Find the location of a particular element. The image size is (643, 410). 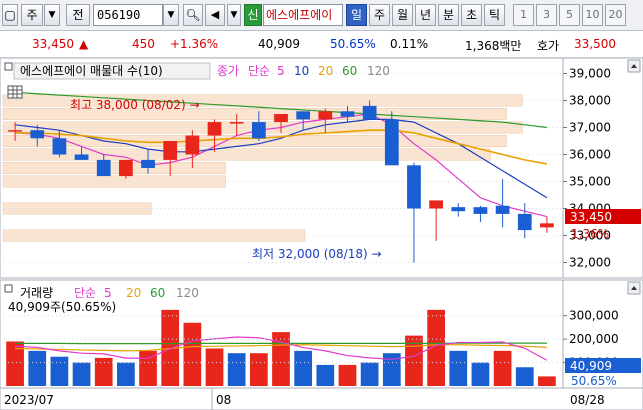

period-tab: 분 is located at coordinates (448, 15).